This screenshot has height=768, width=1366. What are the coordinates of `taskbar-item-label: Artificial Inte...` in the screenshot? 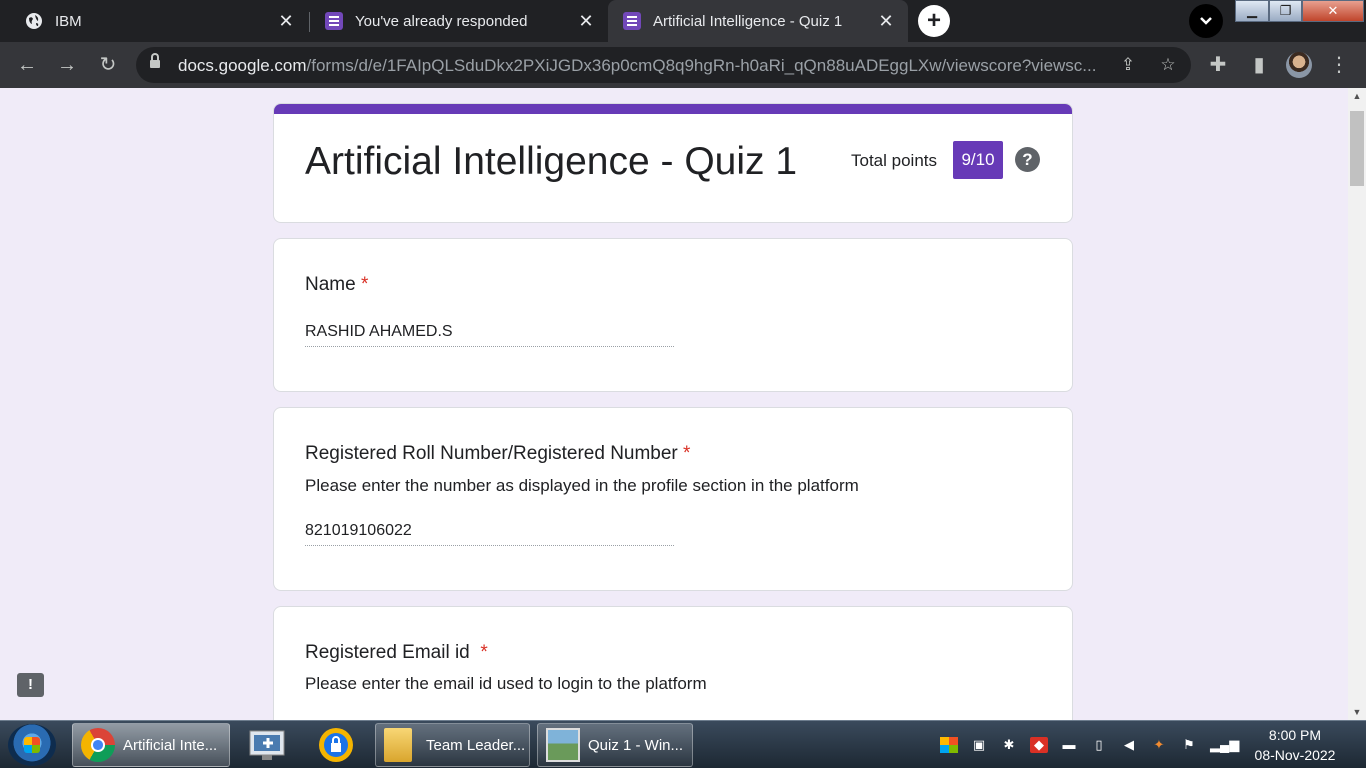 It's located at (170, 745).